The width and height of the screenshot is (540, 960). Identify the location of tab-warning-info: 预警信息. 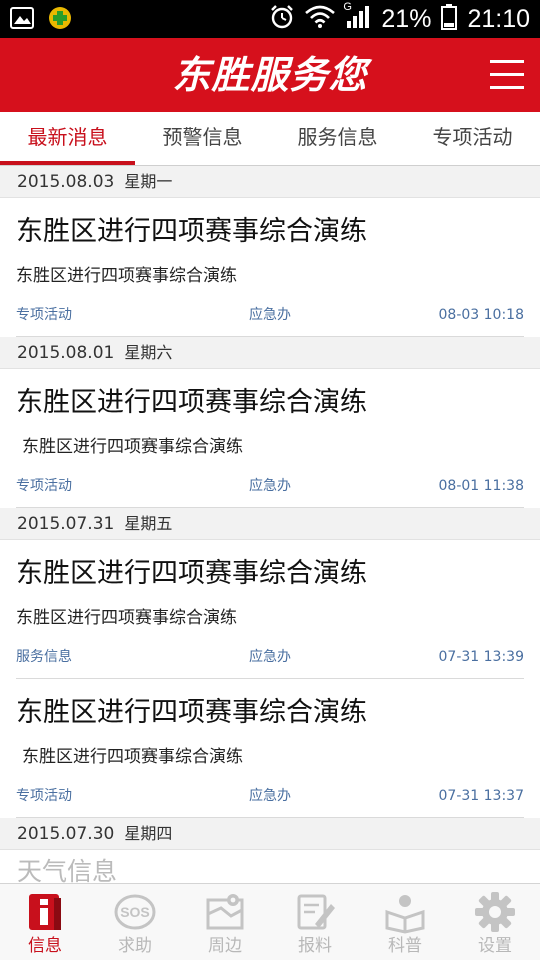
(202, 138).